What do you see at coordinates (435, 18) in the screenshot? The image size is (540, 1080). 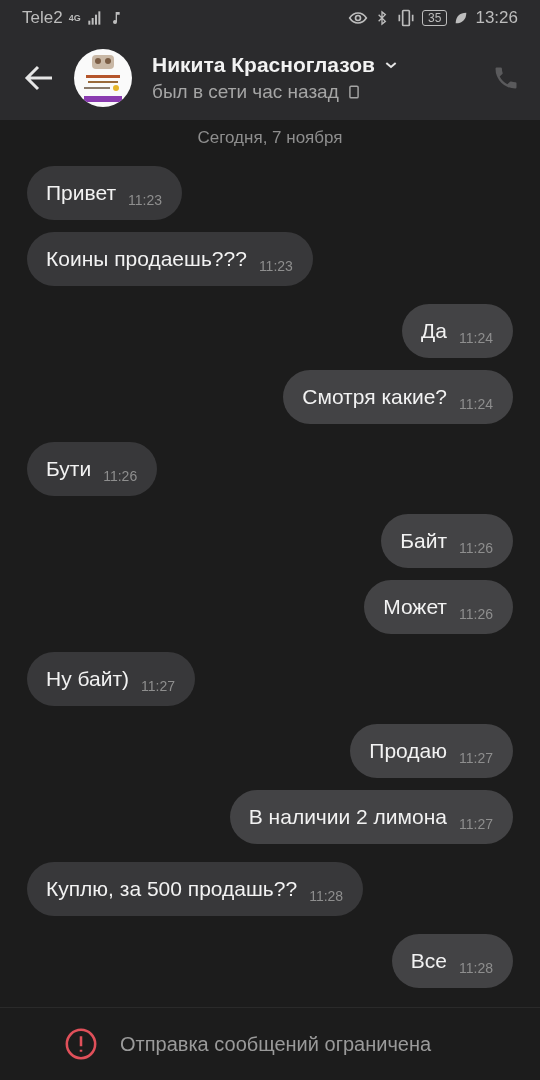 I see `battery-level: 35` at bounding box center [435, 18].